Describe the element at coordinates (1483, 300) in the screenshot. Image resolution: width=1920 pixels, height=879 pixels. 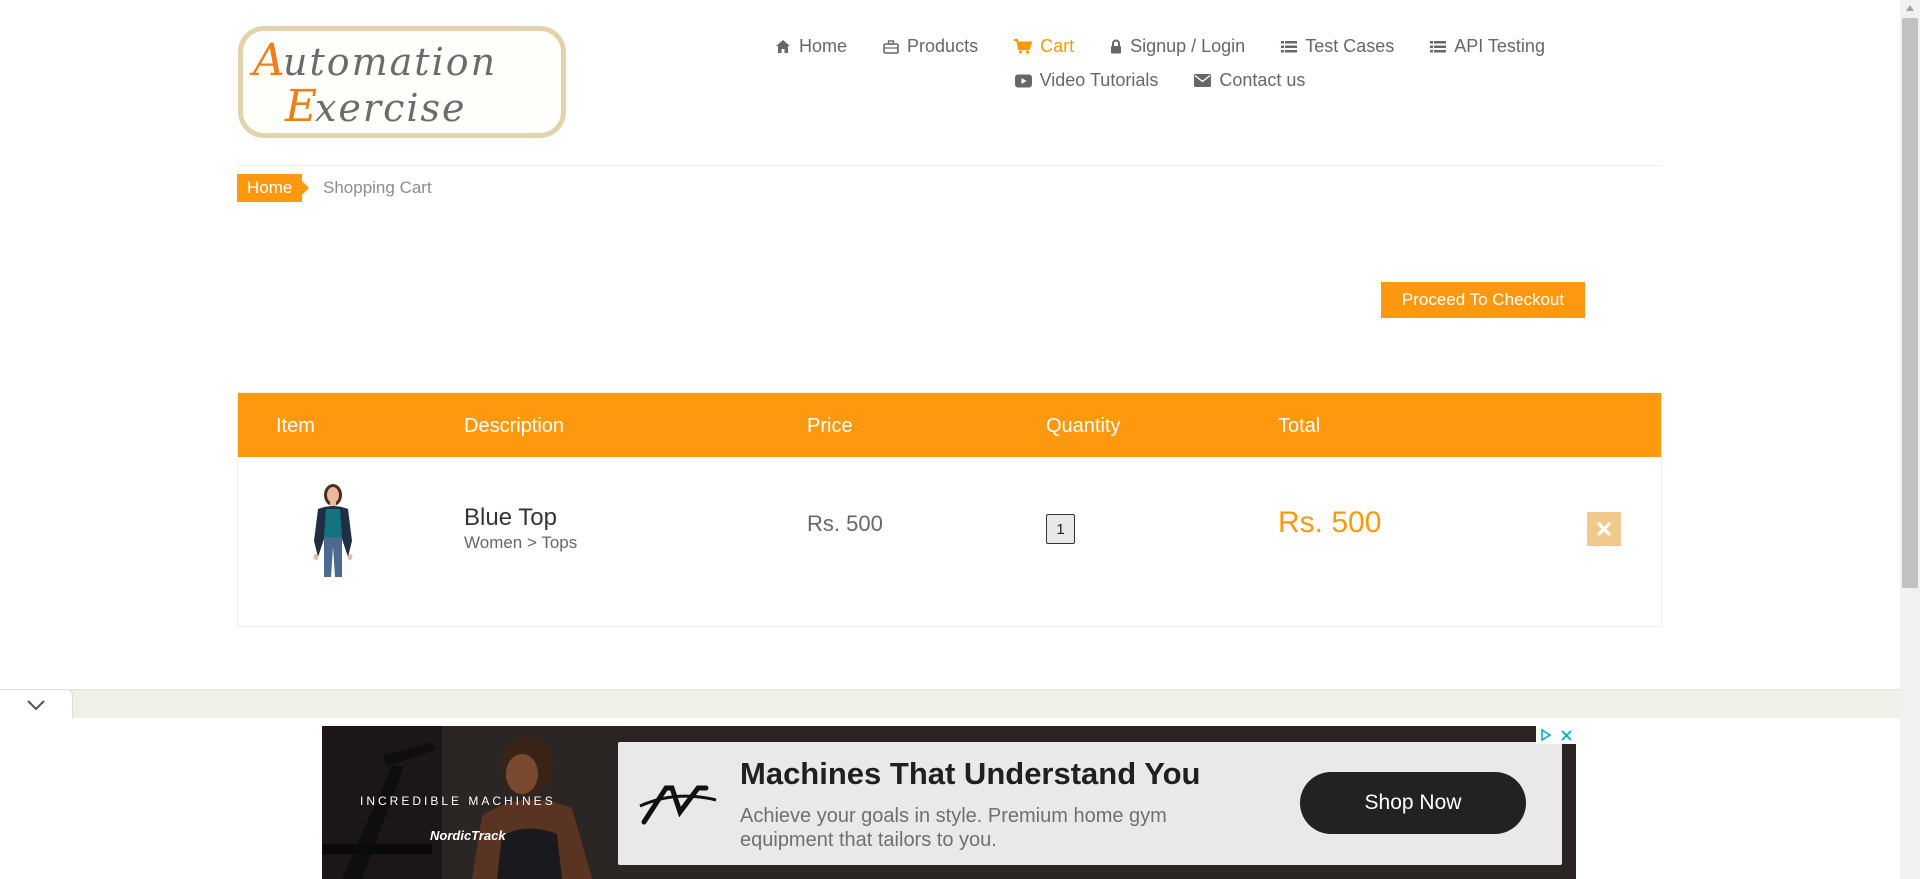
I see `proceed-to-checkout-button: Proceed To Checkout` at that location.